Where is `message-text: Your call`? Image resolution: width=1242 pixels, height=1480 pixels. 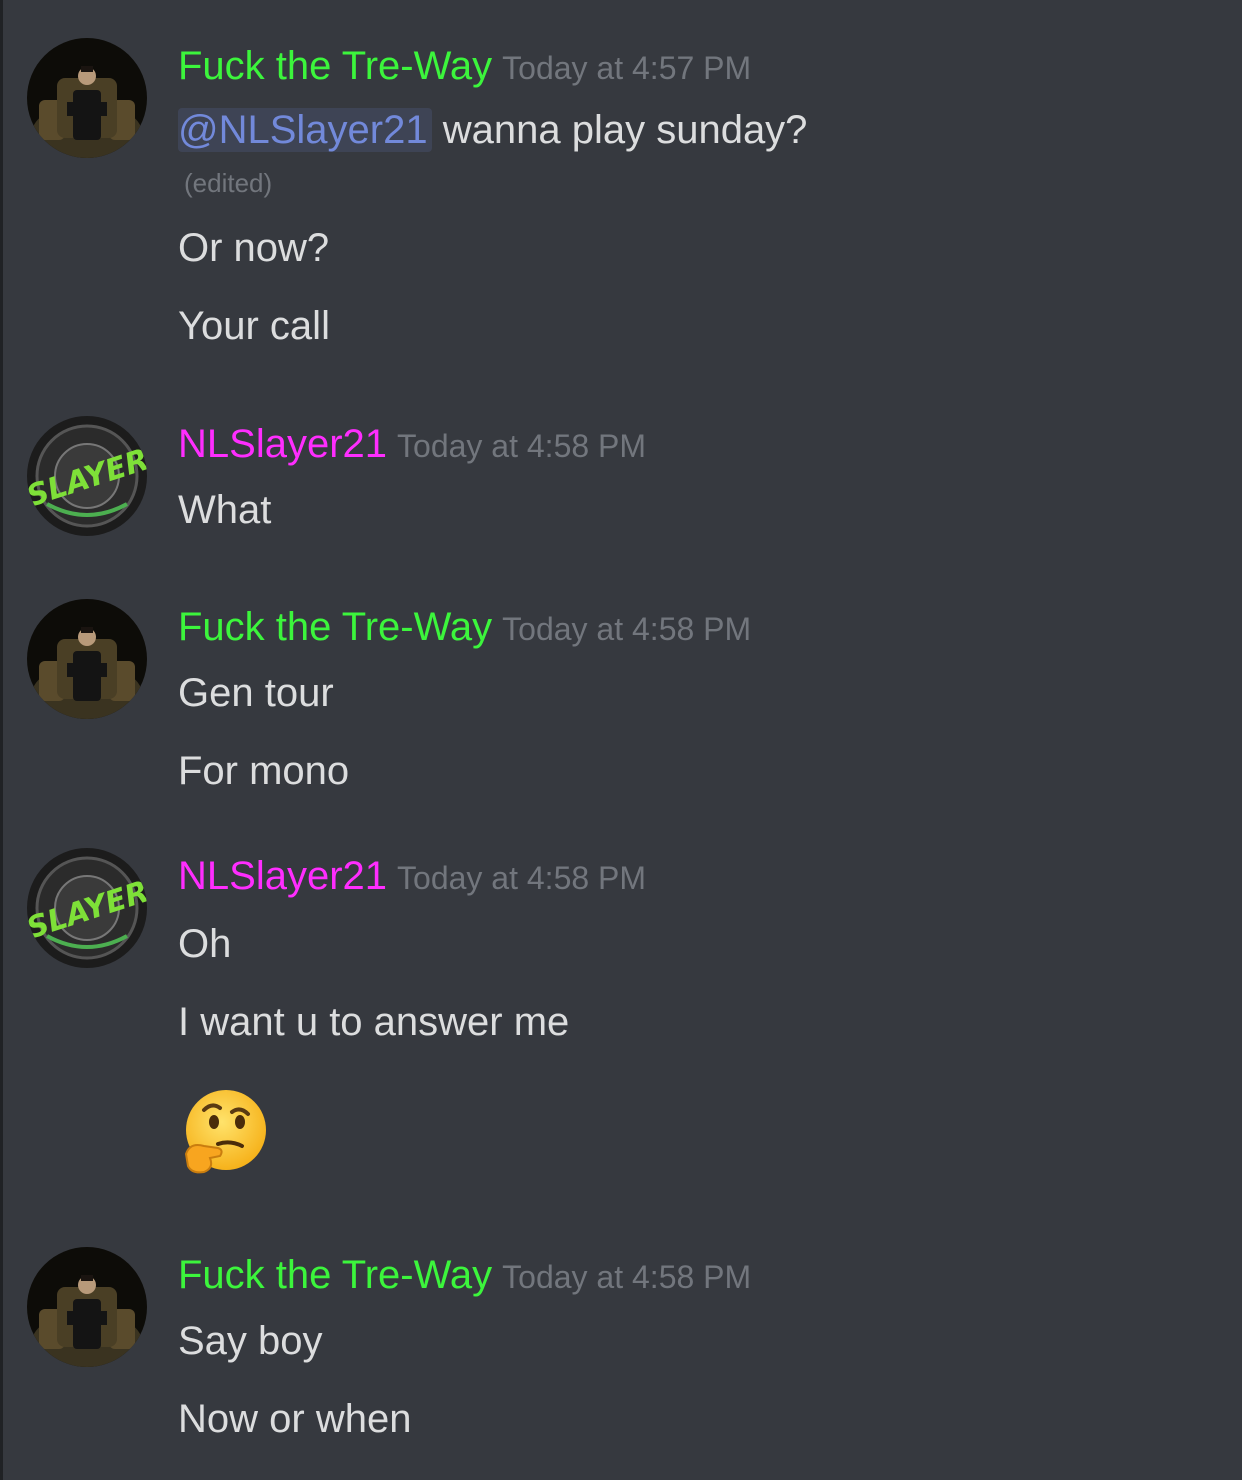
message-text: Your call is located at coordinates (254, 326).